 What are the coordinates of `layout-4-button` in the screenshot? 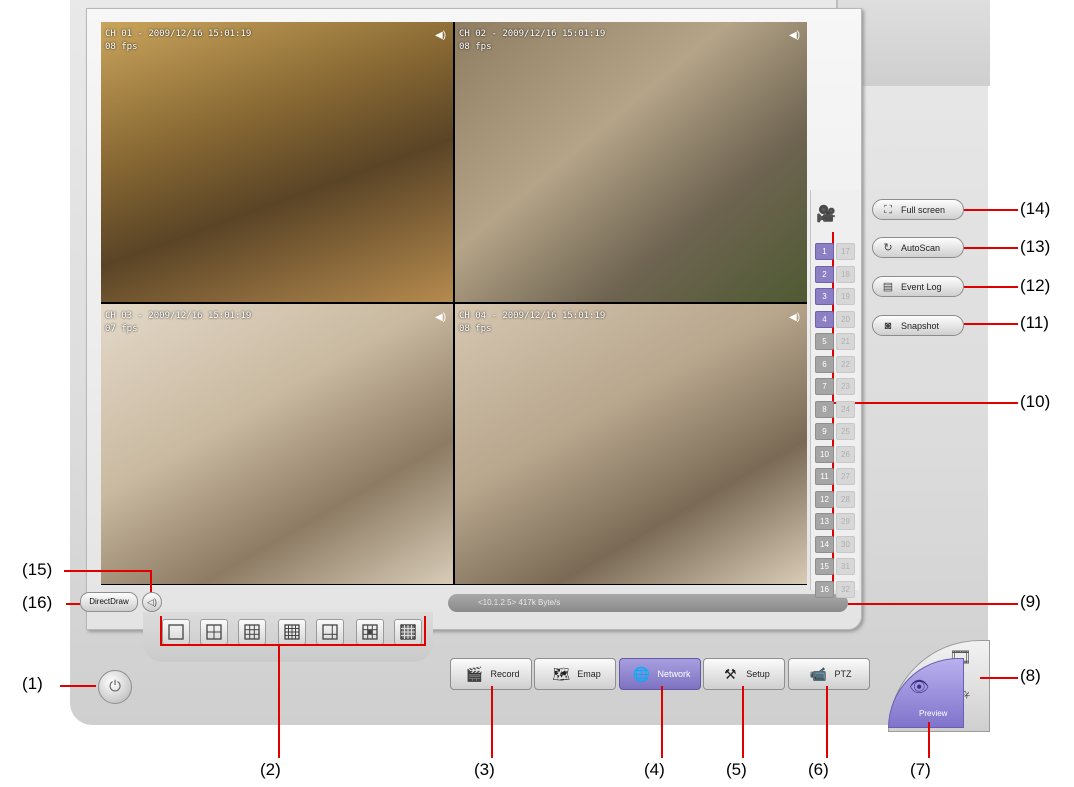 It's located at (214, 632).